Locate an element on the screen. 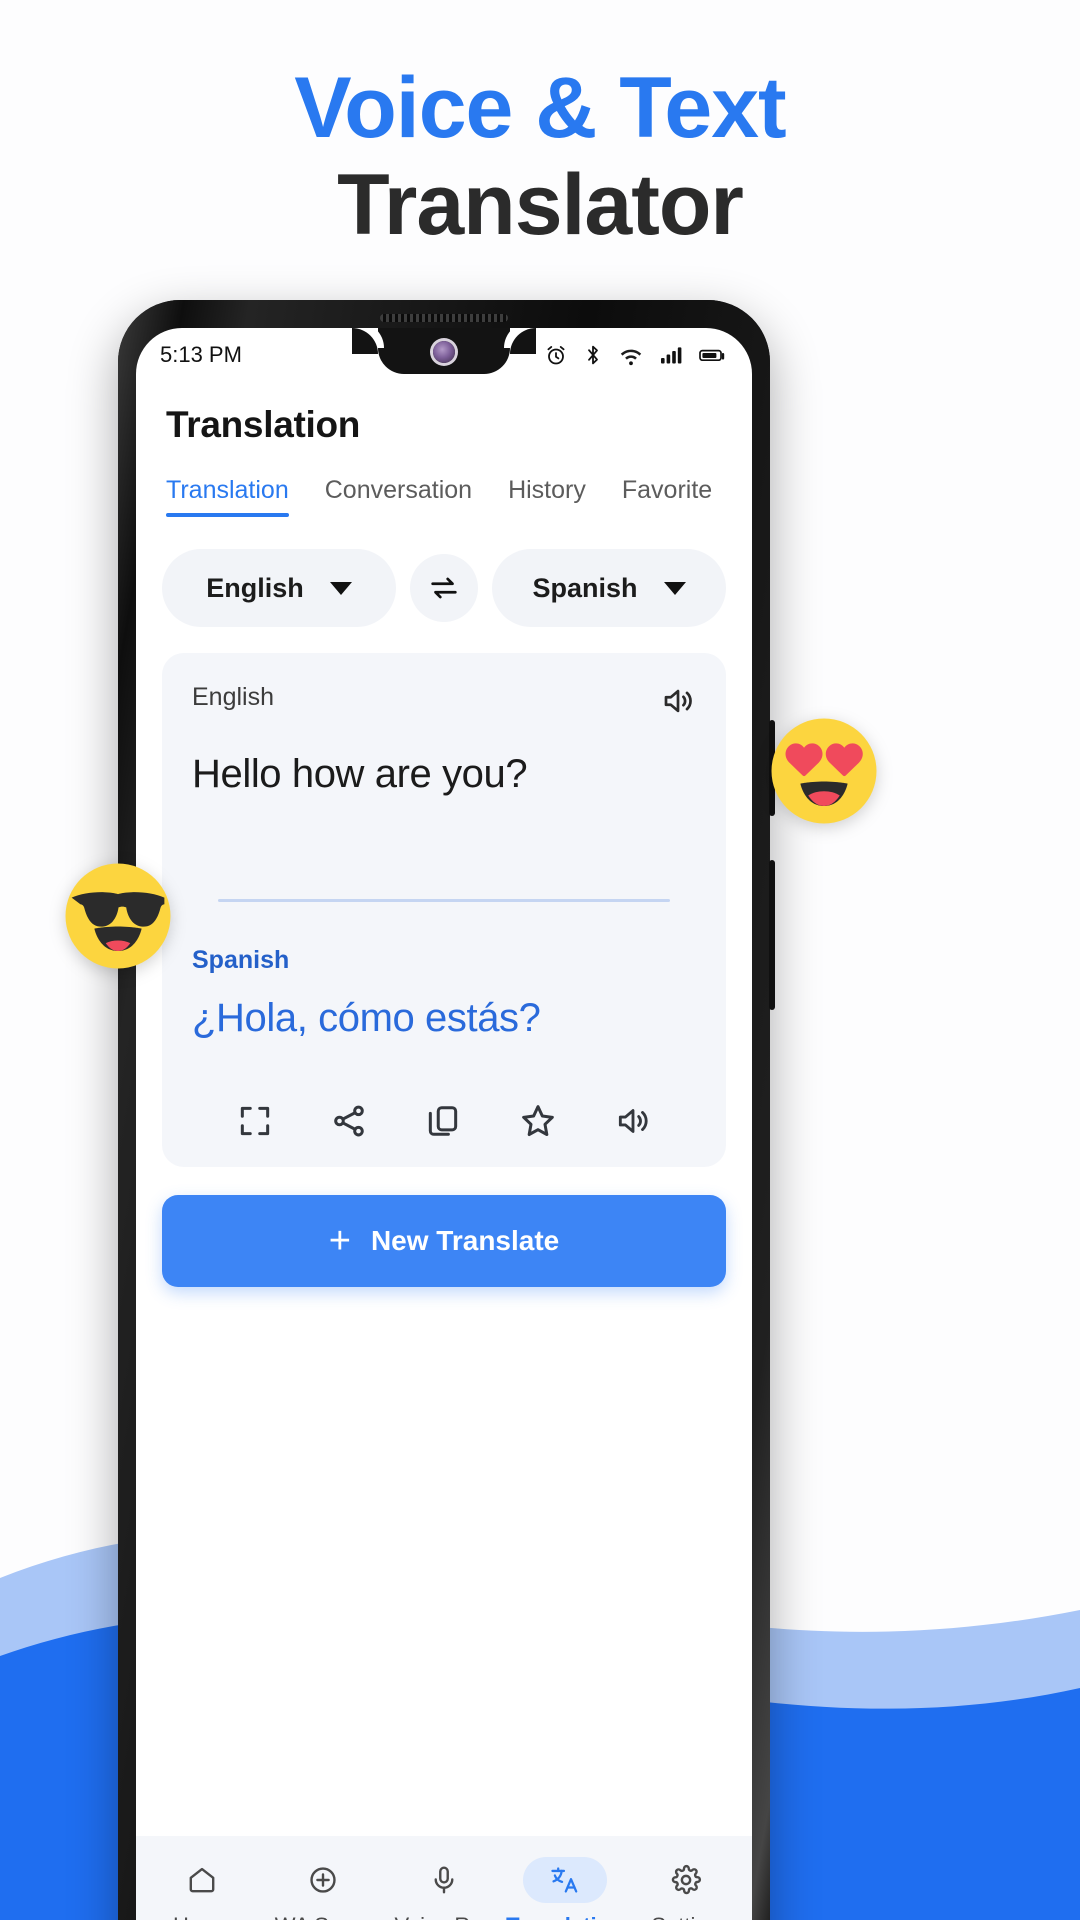 The image size is (1080, 1920). target-language-dropdown: Spanish is located at coordinates (609, 588).